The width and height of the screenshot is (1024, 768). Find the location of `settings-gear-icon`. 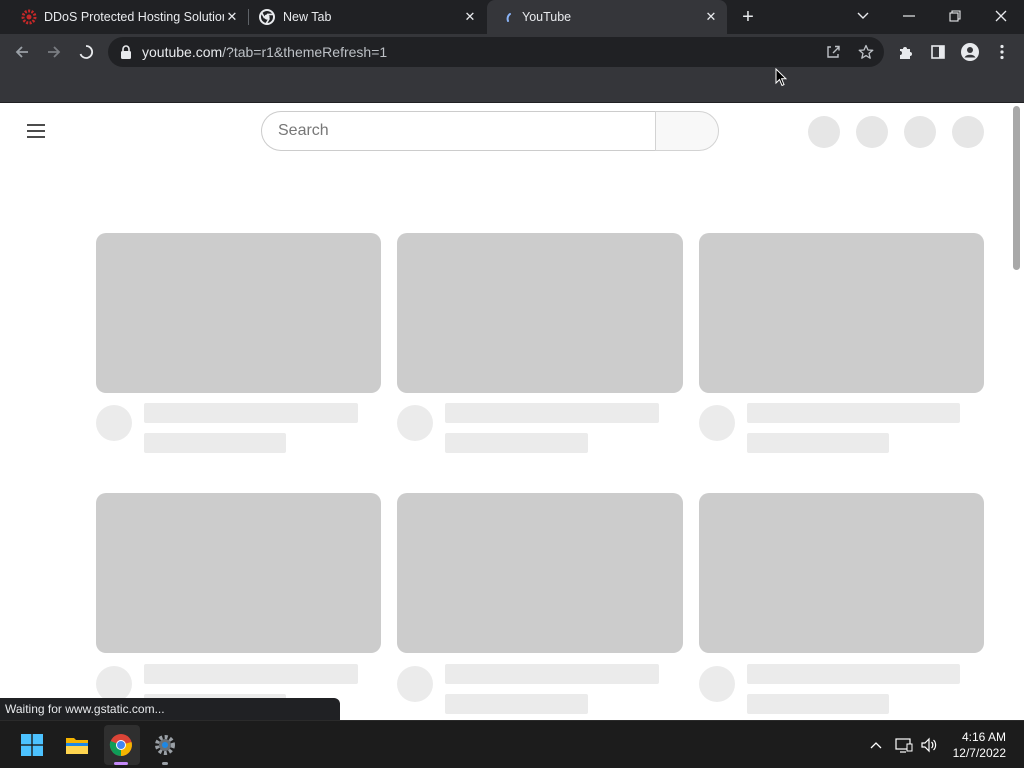

settings-gear-icon is located at coordinates (165, 745).